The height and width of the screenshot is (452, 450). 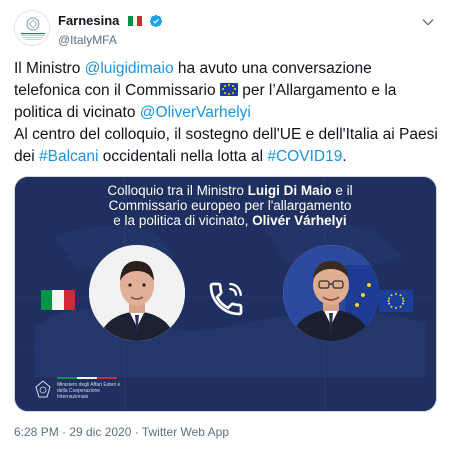 I want to click on emblem-icon, so click(x=43, y=389).